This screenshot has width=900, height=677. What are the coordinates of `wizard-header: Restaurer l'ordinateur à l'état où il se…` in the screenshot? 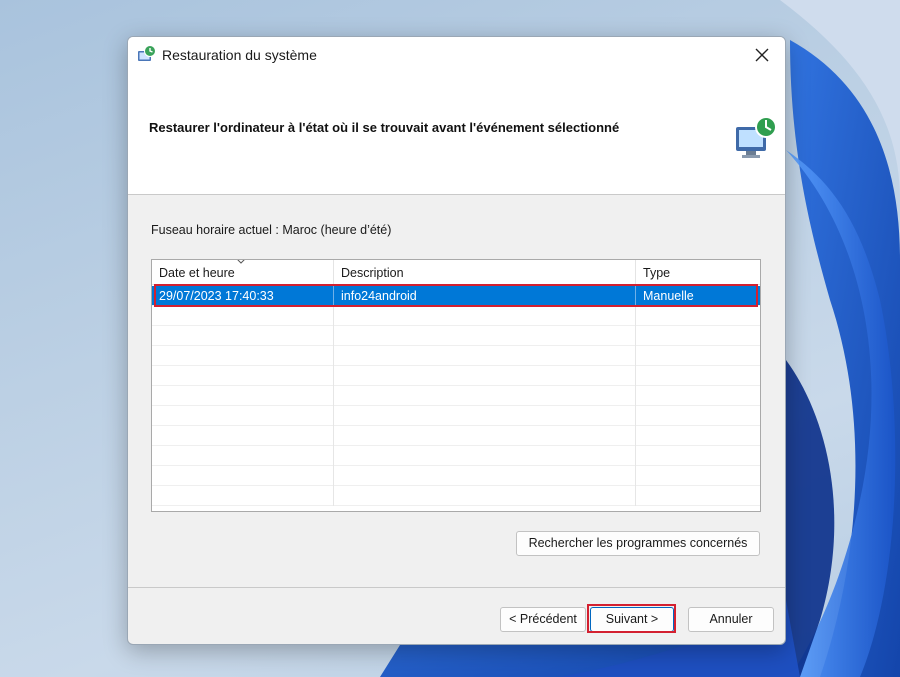 It's located at (456, 134).